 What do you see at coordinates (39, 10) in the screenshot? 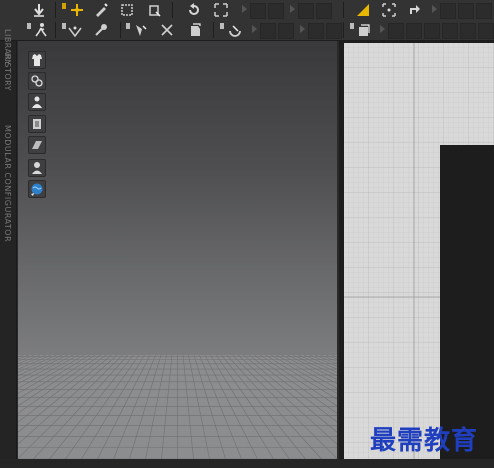
I see `download-icon` at bounding box center [39, 10].